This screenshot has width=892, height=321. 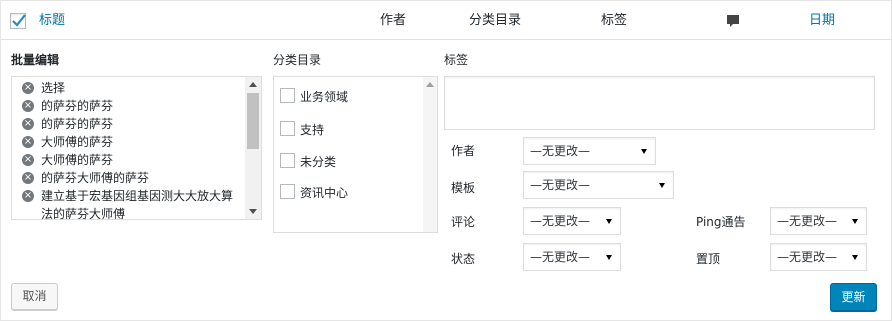 What do you see at coordinates (52, 21) in the screenshot?
I see `column-title-header: 标题` at bounding box center [52, 21].